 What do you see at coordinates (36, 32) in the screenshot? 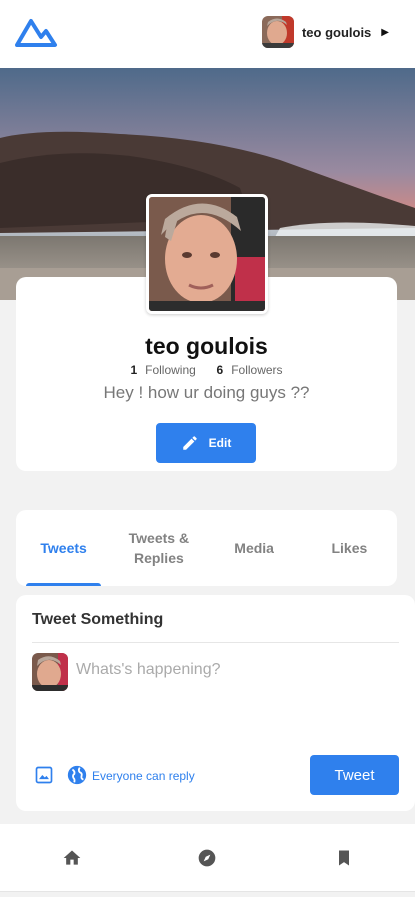
I see `app-logo-icon` at bounding box center [36, 32].